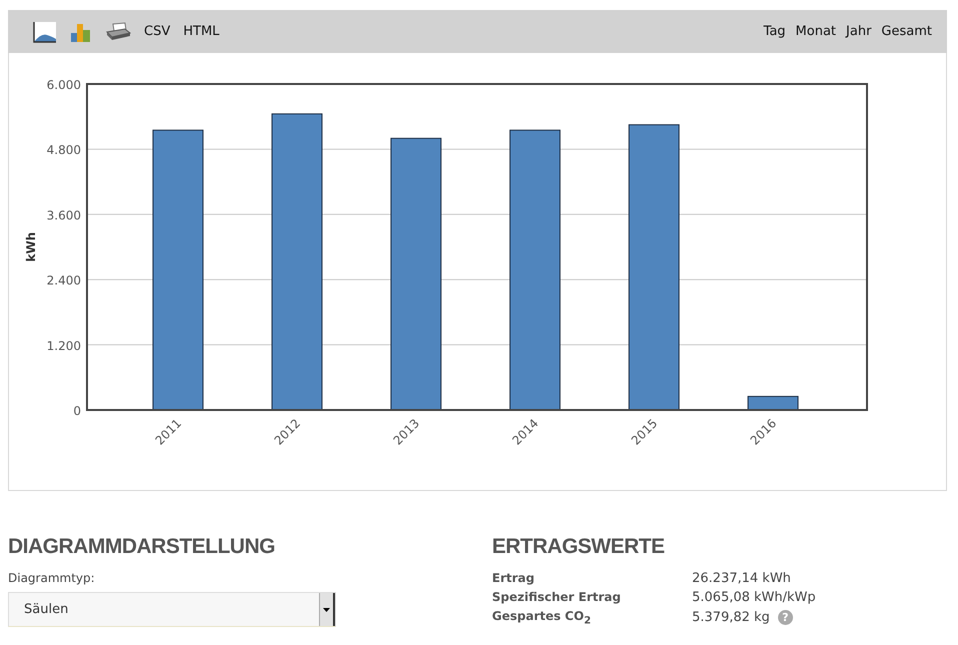 This screenshot has width=958, height=645. Describe the element at coordinates (542, 617) in the screenshot. I see `value-label: Gespartes CO$_{2}$` at that location.